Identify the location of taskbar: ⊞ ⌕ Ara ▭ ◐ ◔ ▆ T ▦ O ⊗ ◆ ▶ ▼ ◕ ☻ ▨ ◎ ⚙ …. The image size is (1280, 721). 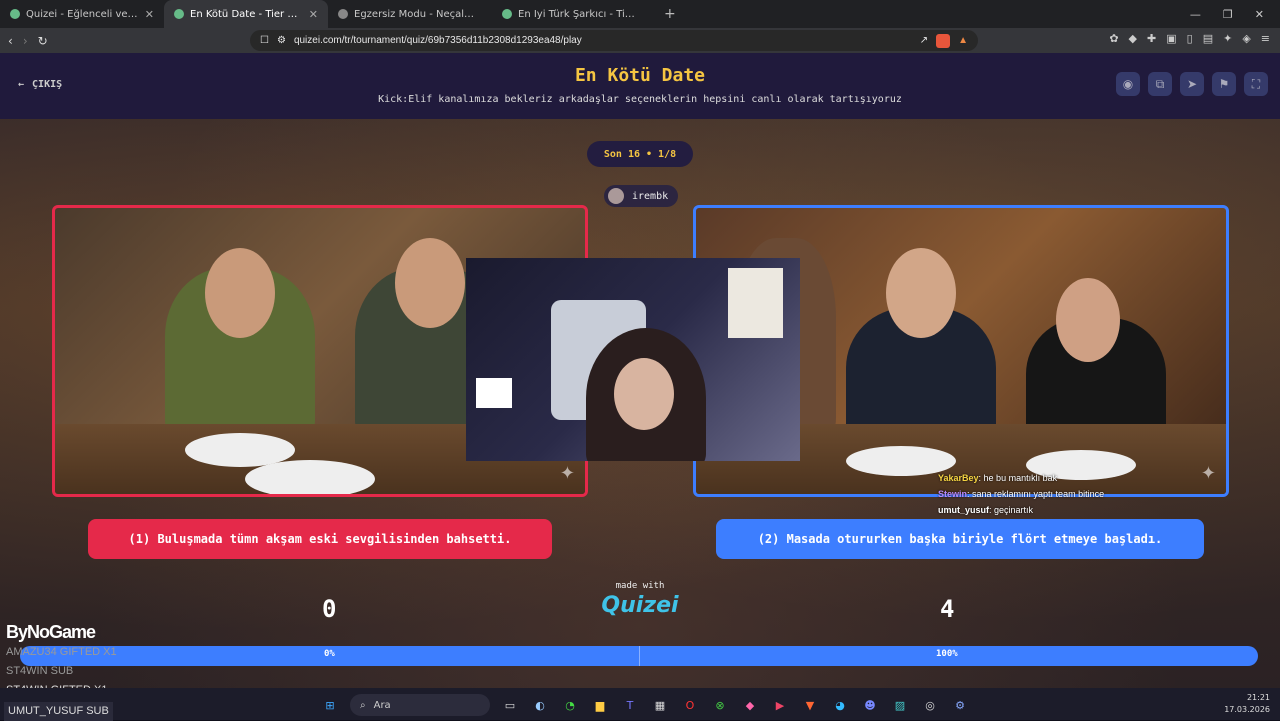
(640, 704).